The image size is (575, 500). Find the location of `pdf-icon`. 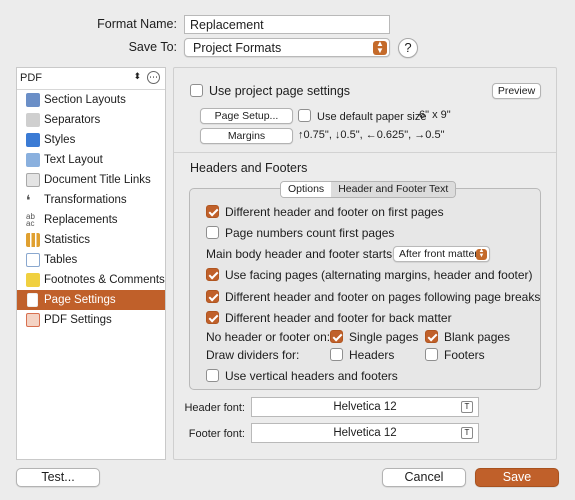

pdf-icon is located at coordinates (33, 320).